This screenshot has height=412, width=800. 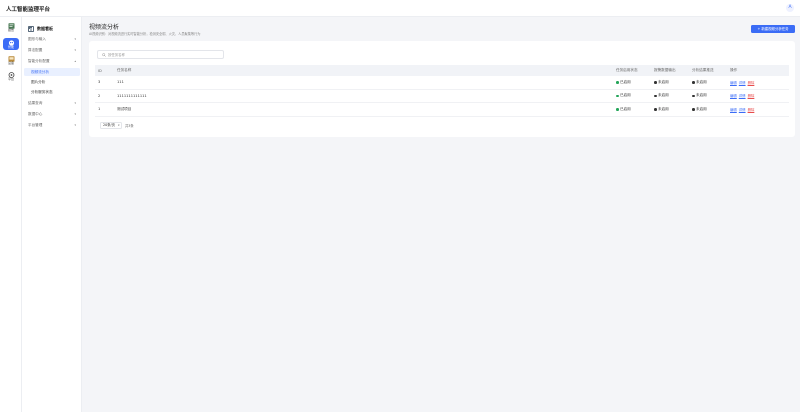 What do you see at coordinates (790, 8) in the screenshot?
I see `user-avatar: A` at bounding box center [790, 8].